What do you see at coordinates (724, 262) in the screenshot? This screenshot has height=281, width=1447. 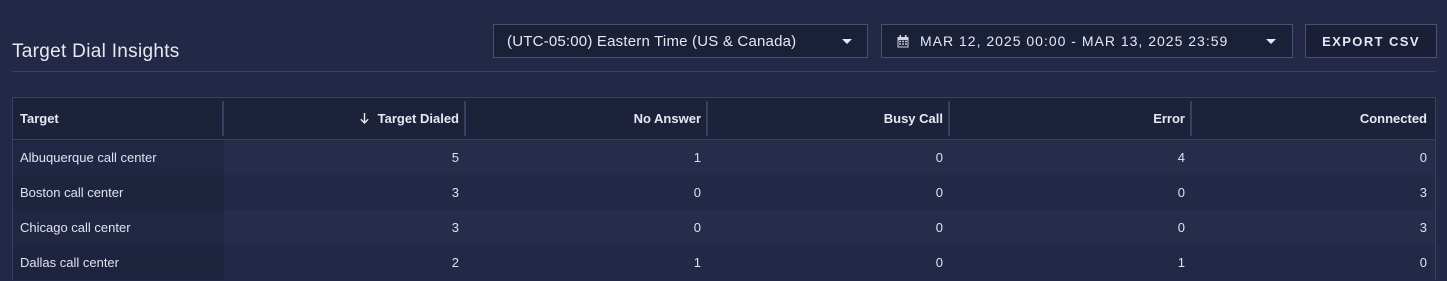 I see `table-row: Dallas call center 2 1 0 1 0` at bounding box center [724, 262].